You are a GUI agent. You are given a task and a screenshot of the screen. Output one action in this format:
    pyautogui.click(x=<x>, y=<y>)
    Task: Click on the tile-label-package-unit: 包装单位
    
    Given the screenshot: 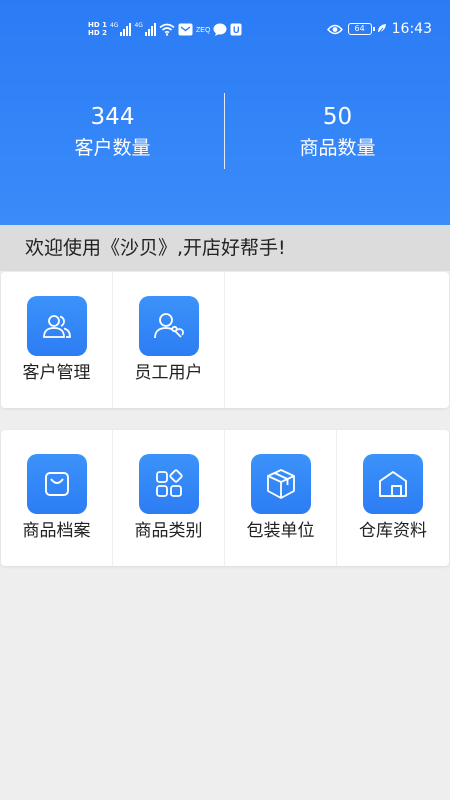 What is the action you would take?
    pyautogui.click(x=280, y=531)
    